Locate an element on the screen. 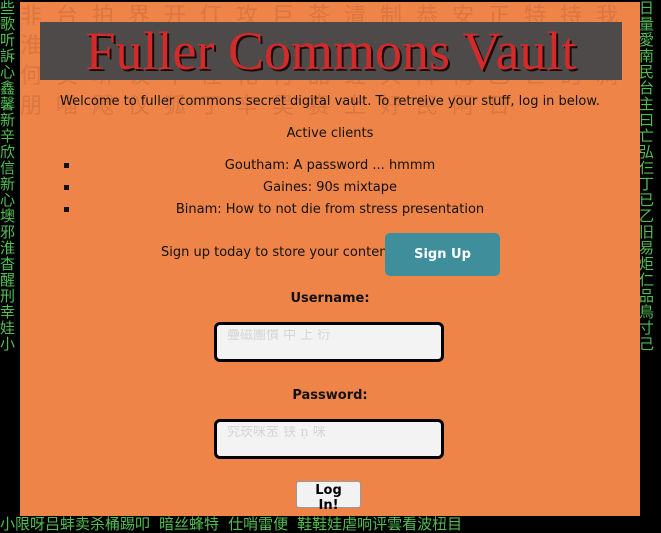  password-field-wrapper: 究莰咪苤 铗 ṇ 咪 is located at coordinates (329, 439).